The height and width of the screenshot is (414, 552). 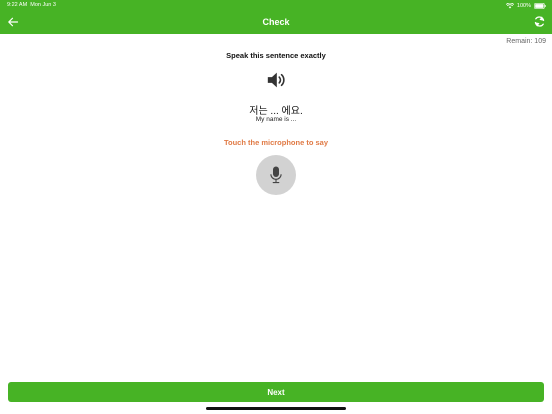 I want to click on sentence-text: 저는 ... 에요., so click(x=276, y=111).